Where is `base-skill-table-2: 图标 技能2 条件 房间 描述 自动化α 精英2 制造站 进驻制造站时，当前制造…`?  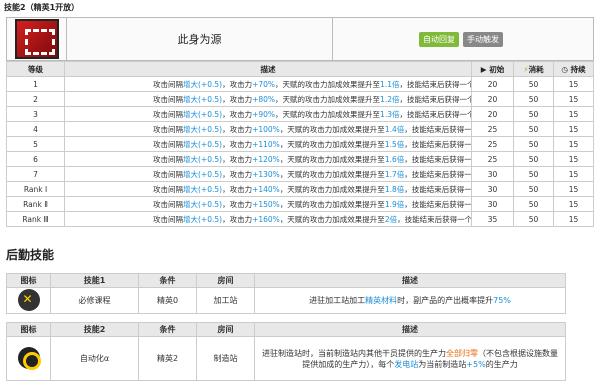 base-skill-table-2: 图标 技能2 条件 房间 描述 自动化α 精英2 制造站 进驻制造站时，当前制造… is located at coordinates (286, 351).